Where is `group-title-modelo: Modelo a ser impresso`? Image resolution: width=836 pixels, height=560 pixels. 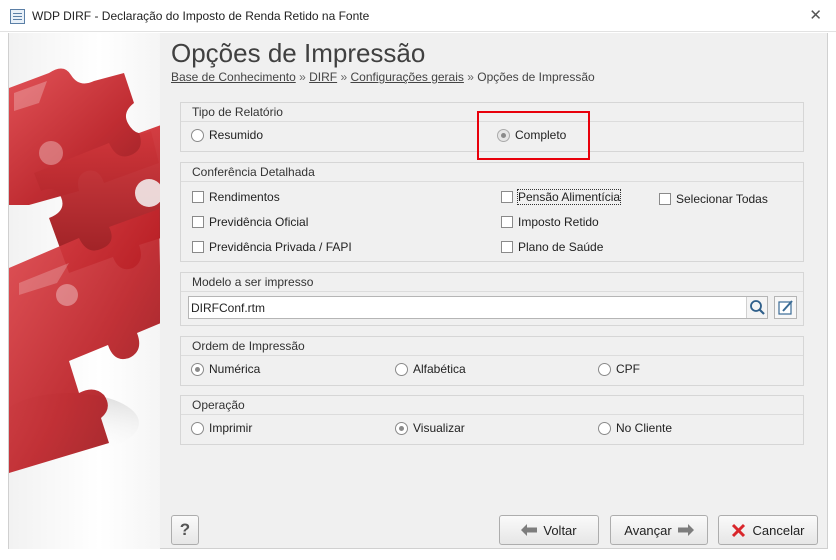 group-title-modelo: Modelo a ser impresso is located at coordinates (492, 283).